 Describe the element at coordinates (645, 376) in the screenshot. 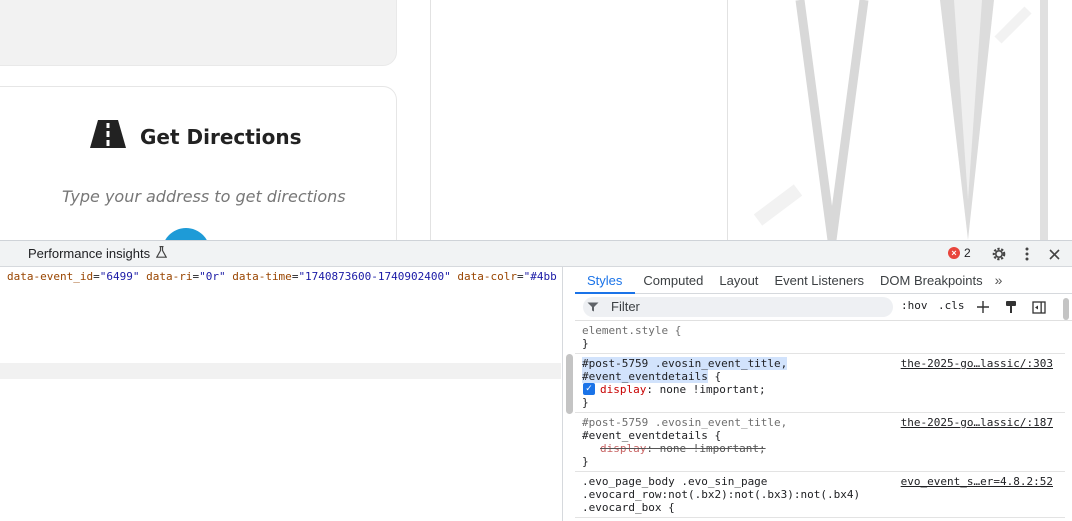

I see `rule-selector: #event_eventdetails` at that location.